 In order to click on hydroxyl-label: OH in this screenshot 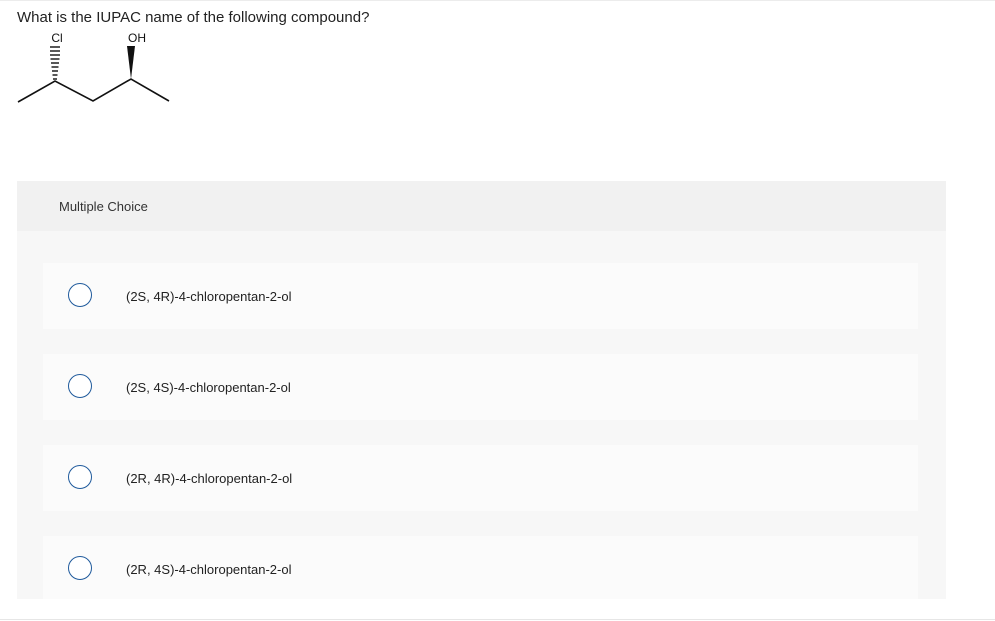, I will do `click(137, 38)`.